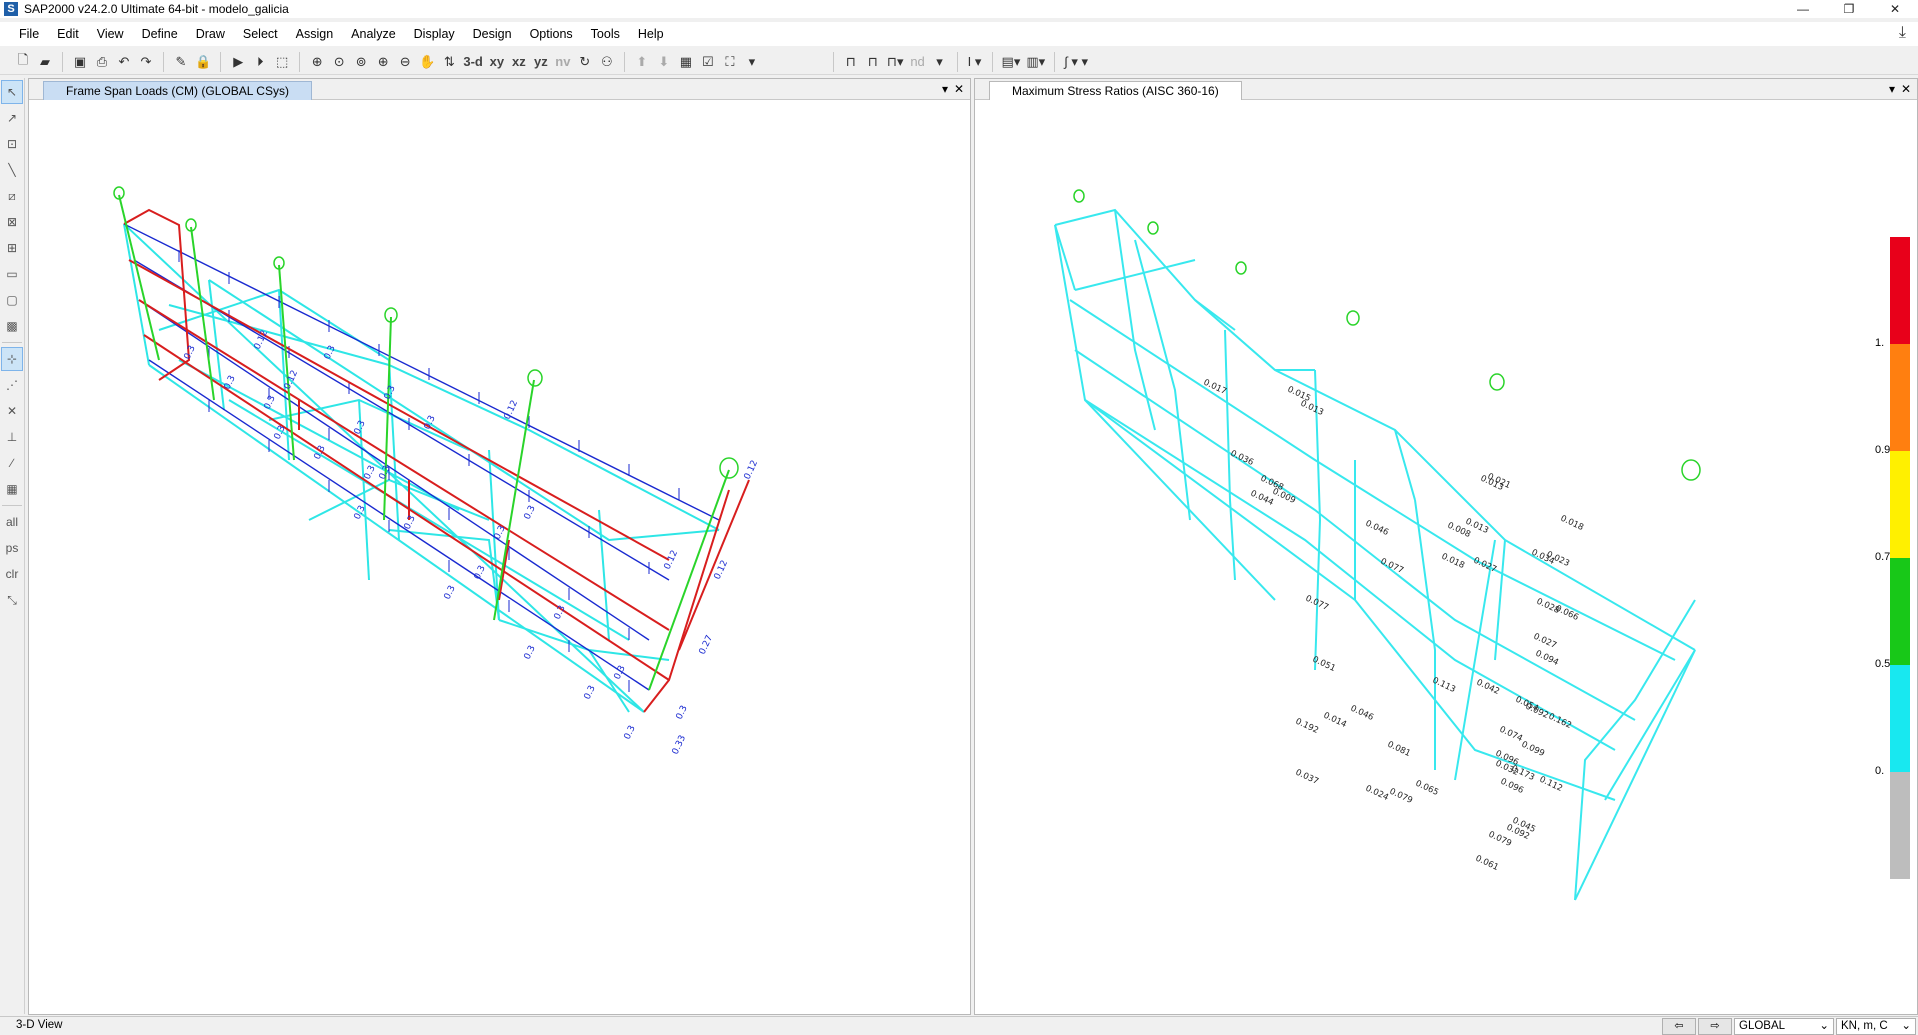 Image resolution: width=1918 pixels, height=1035 pixels. Describe the element at coordinates (12, 222) in the screenshot. I see `draw-brace-icon: ⊠` at that location.